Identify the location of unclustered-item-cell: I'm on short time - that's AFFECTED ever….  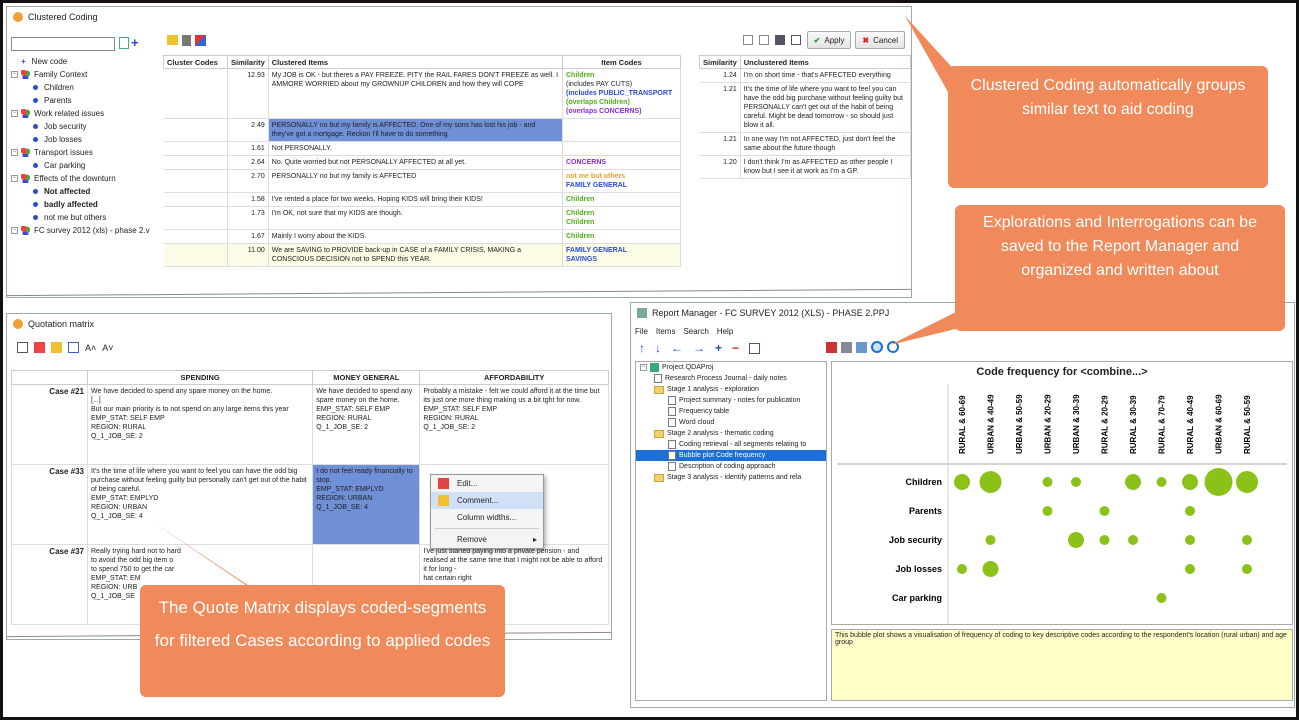
(825, 75).